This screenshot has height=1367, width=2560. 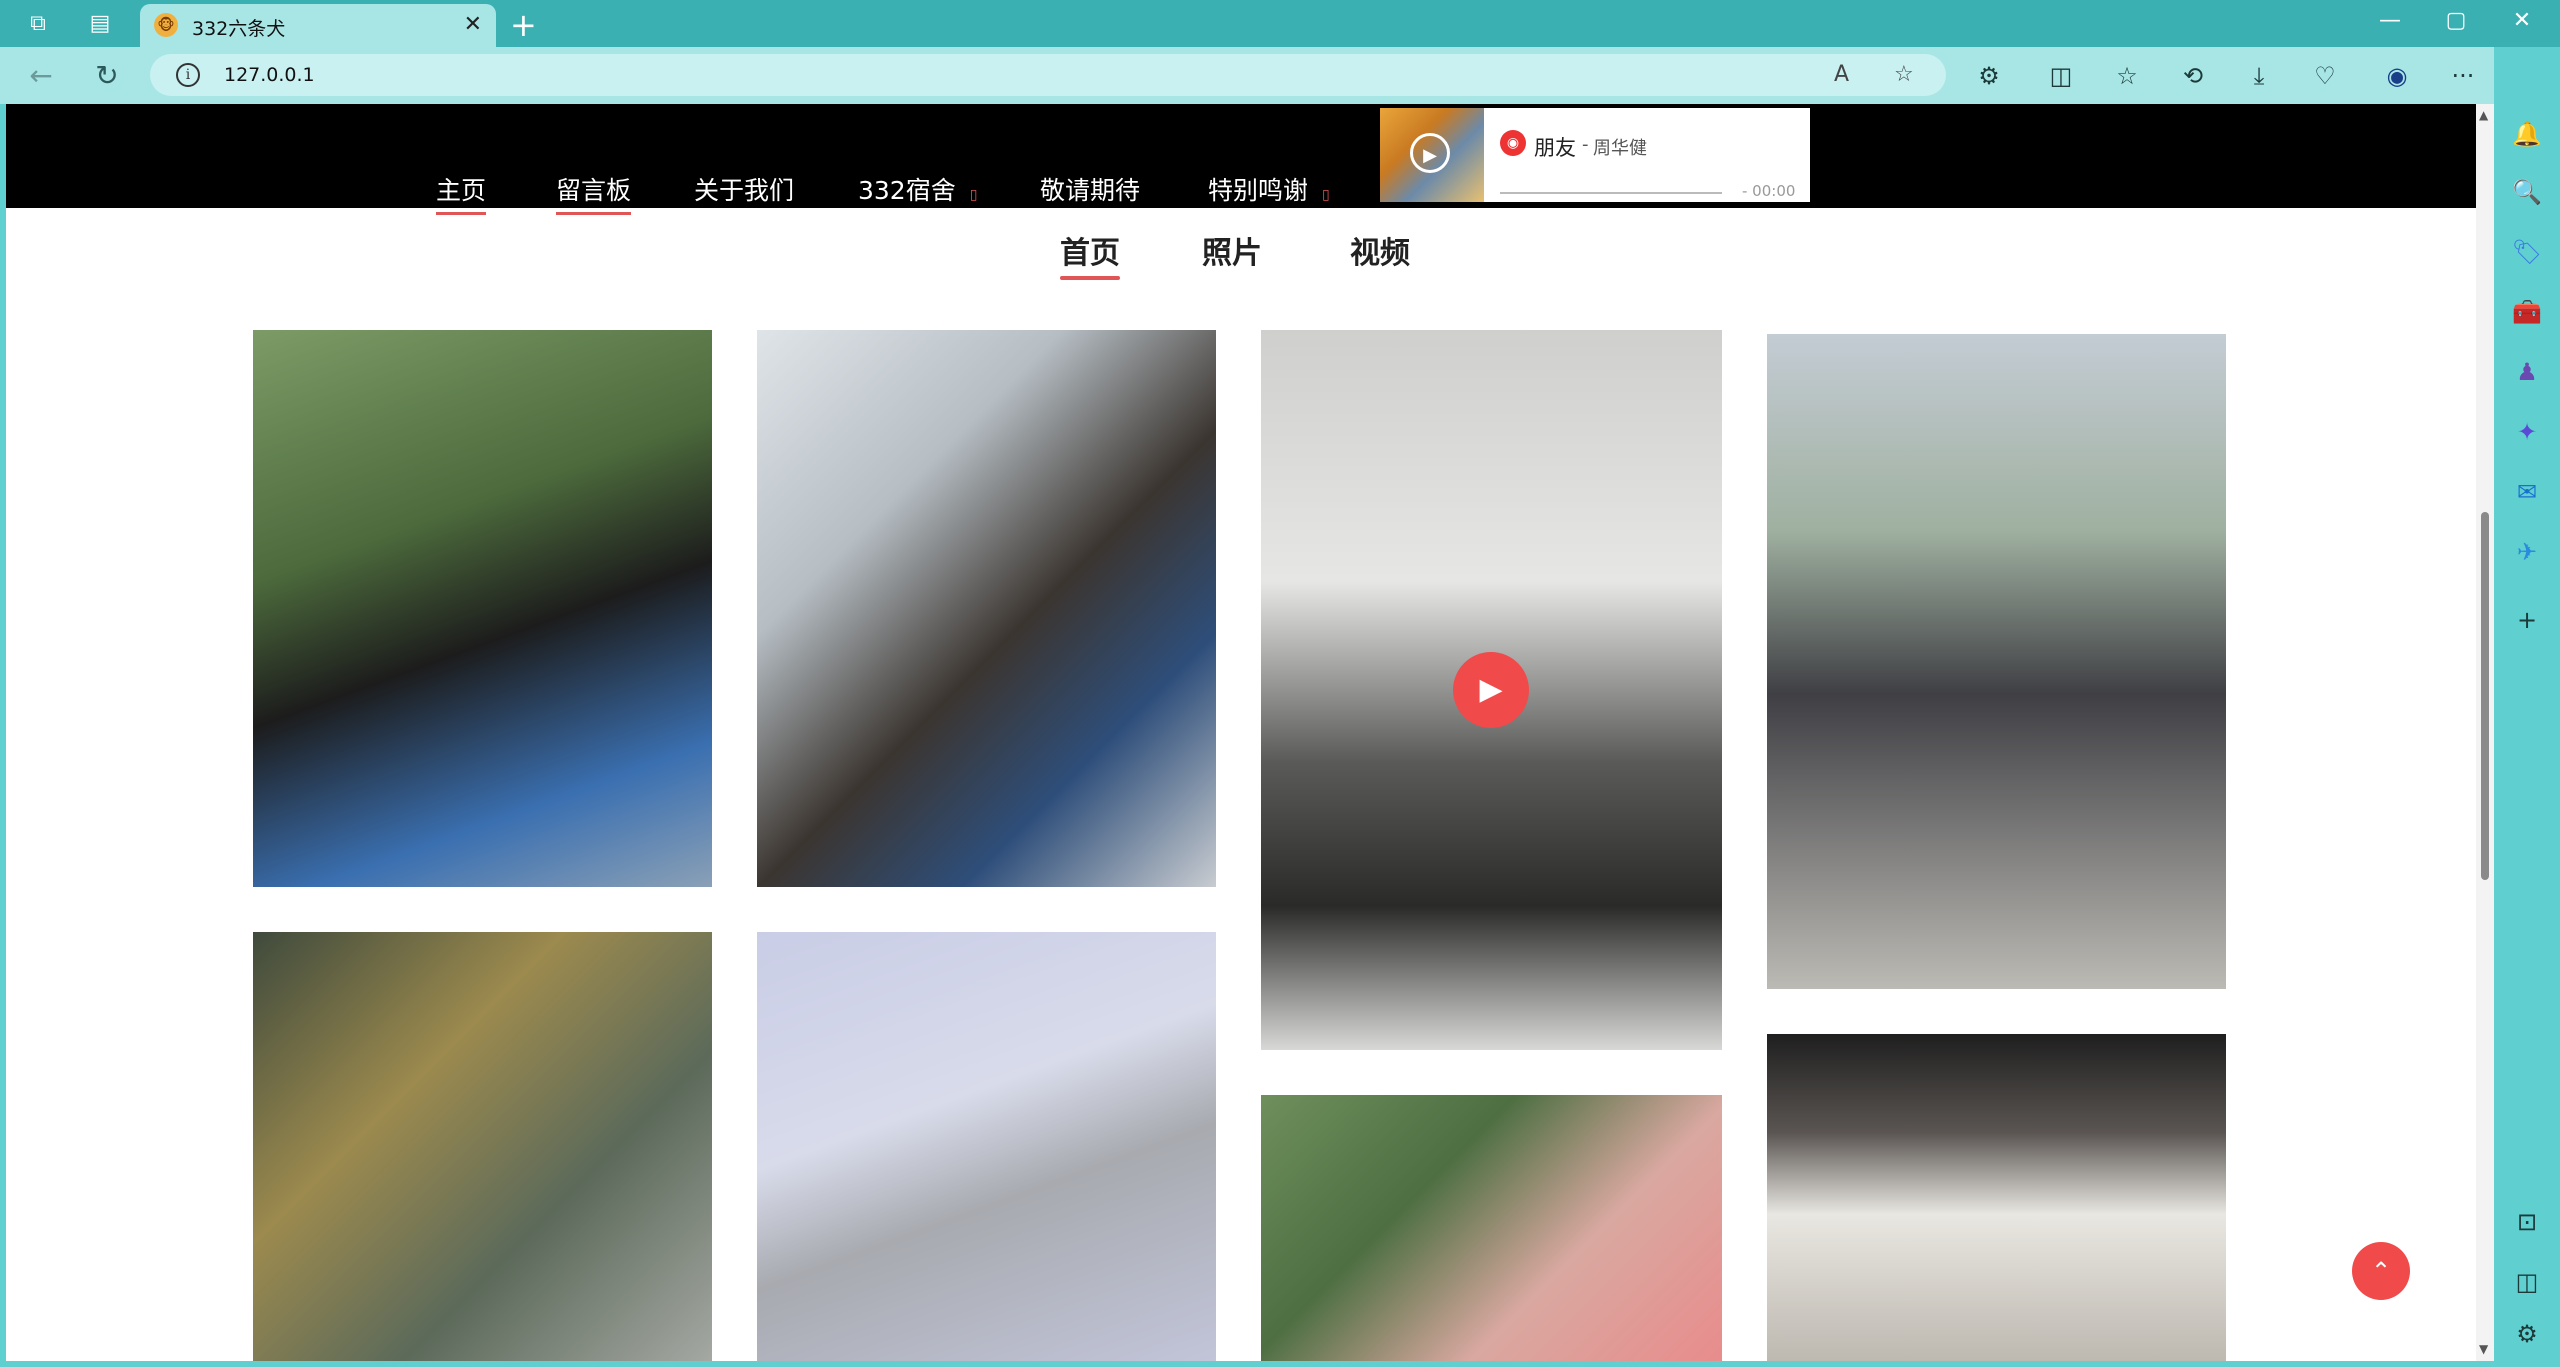 What do you see at coordinates (2325, 76) in the screenshot?
I see `performance-icon: ♡` at bounding box center [2325, 76].